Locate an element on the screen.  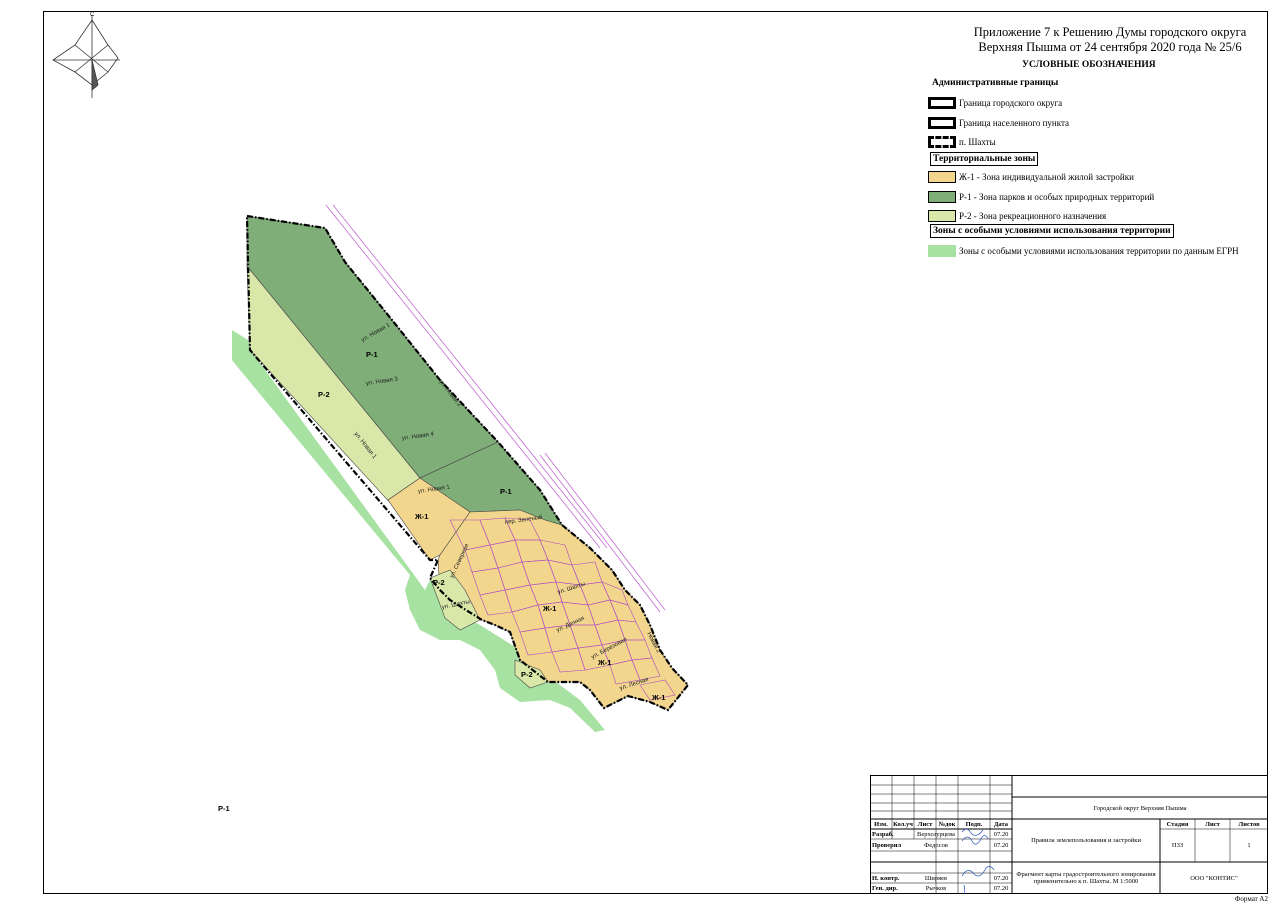
val-list is located at coordinates (1212, 845).